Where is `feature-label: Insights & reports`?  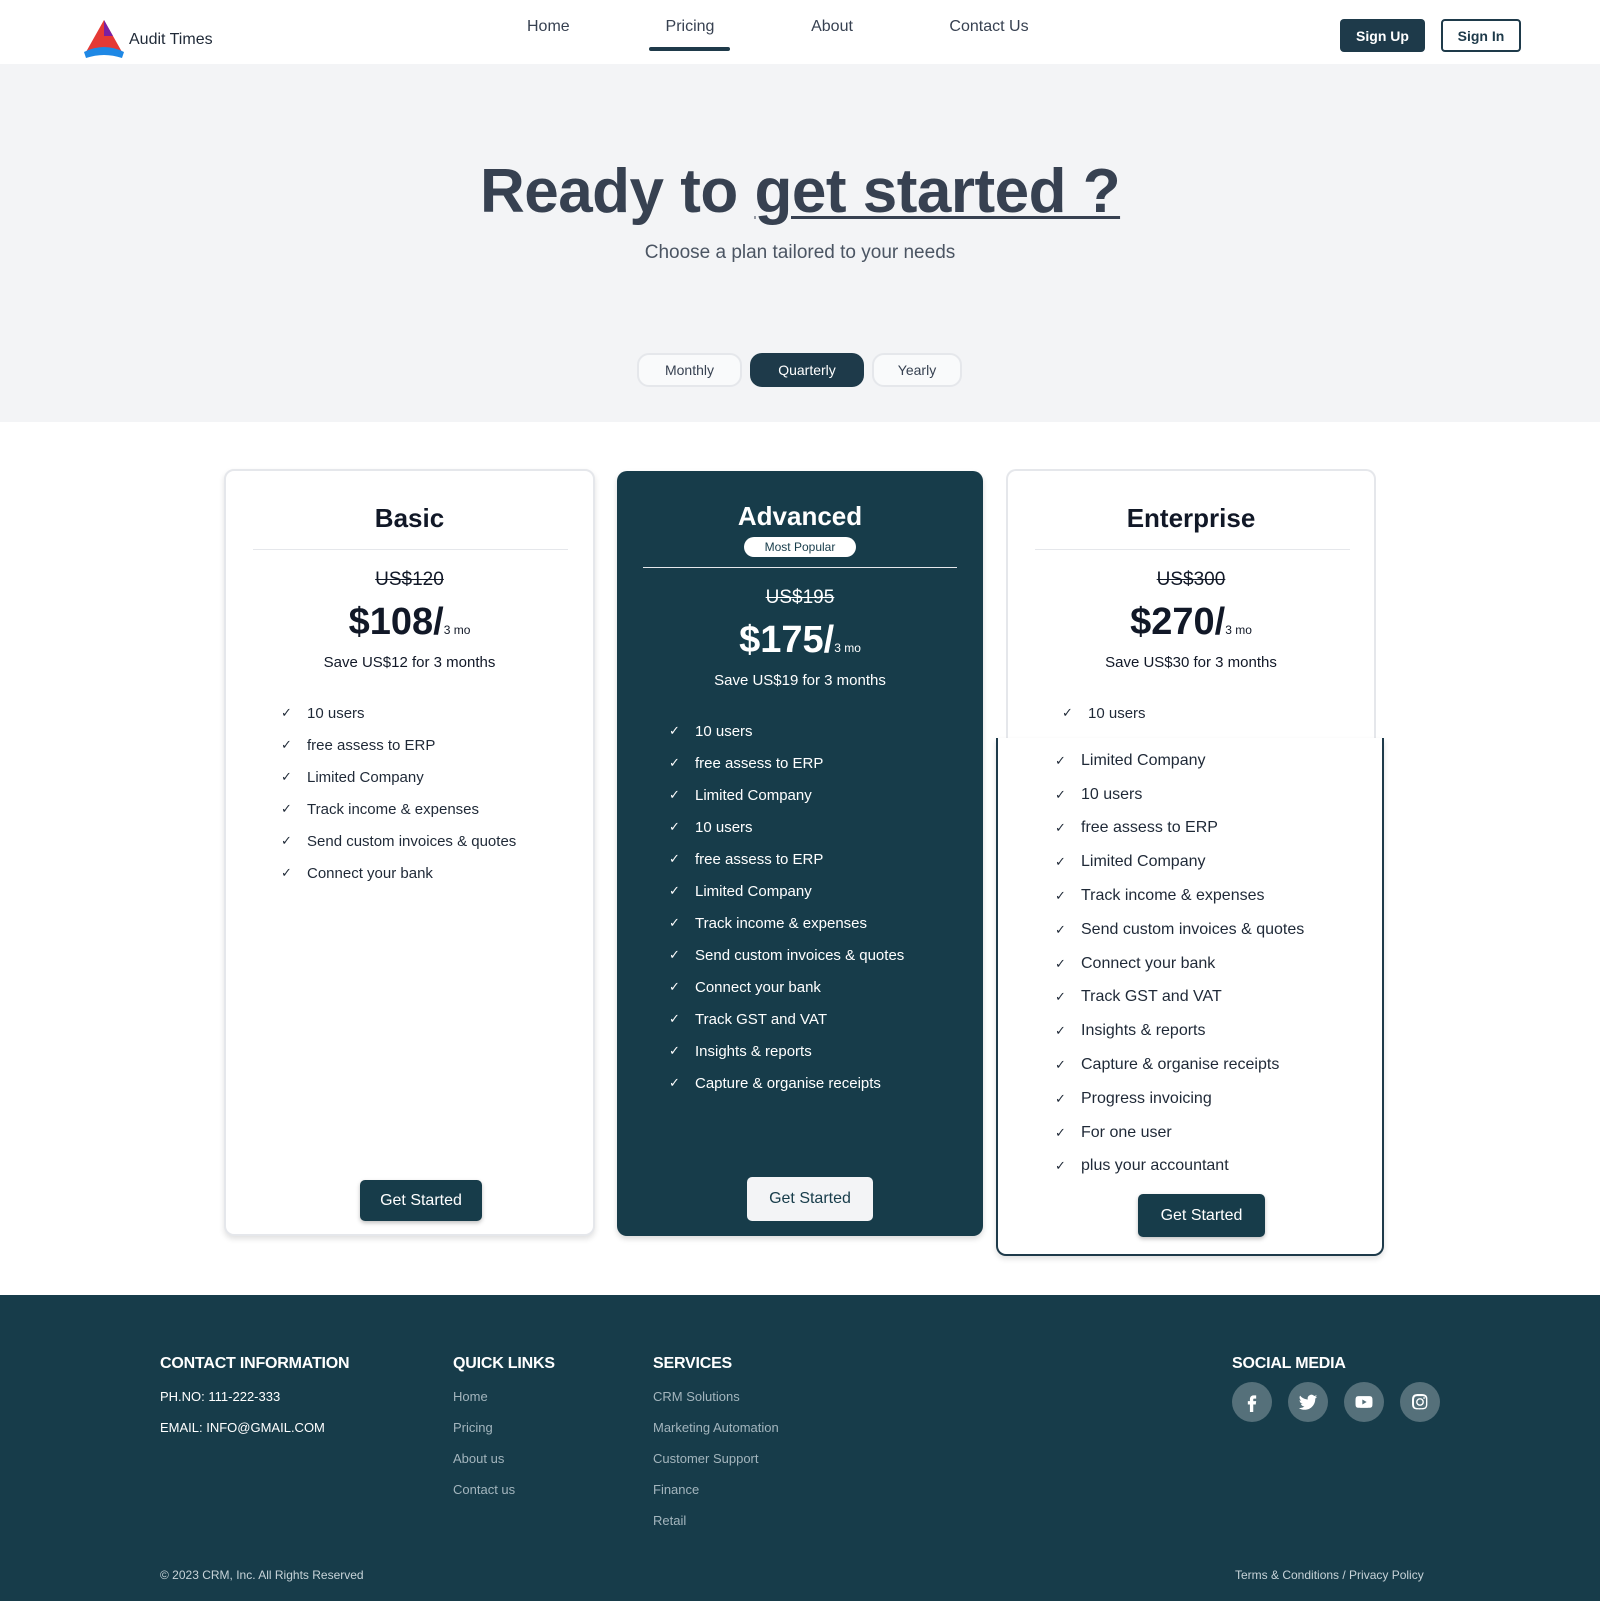 feature-label: Insights & reports is located at coordinates (1143, 1031).